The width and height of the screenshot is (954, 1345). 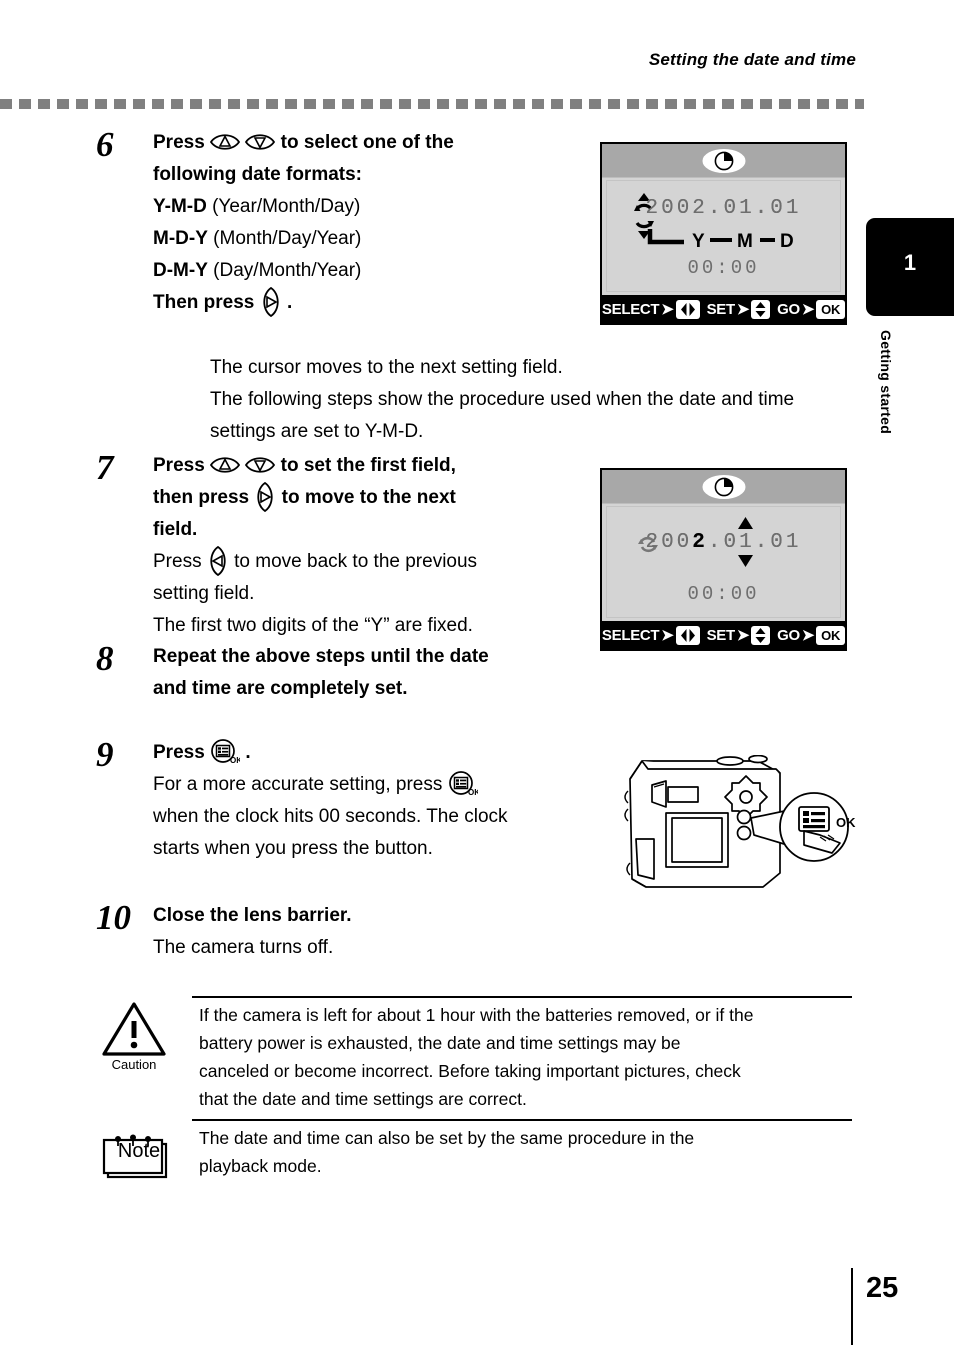 I want to click on lcd-go-label-1: GO, so click(x=788, y=309).